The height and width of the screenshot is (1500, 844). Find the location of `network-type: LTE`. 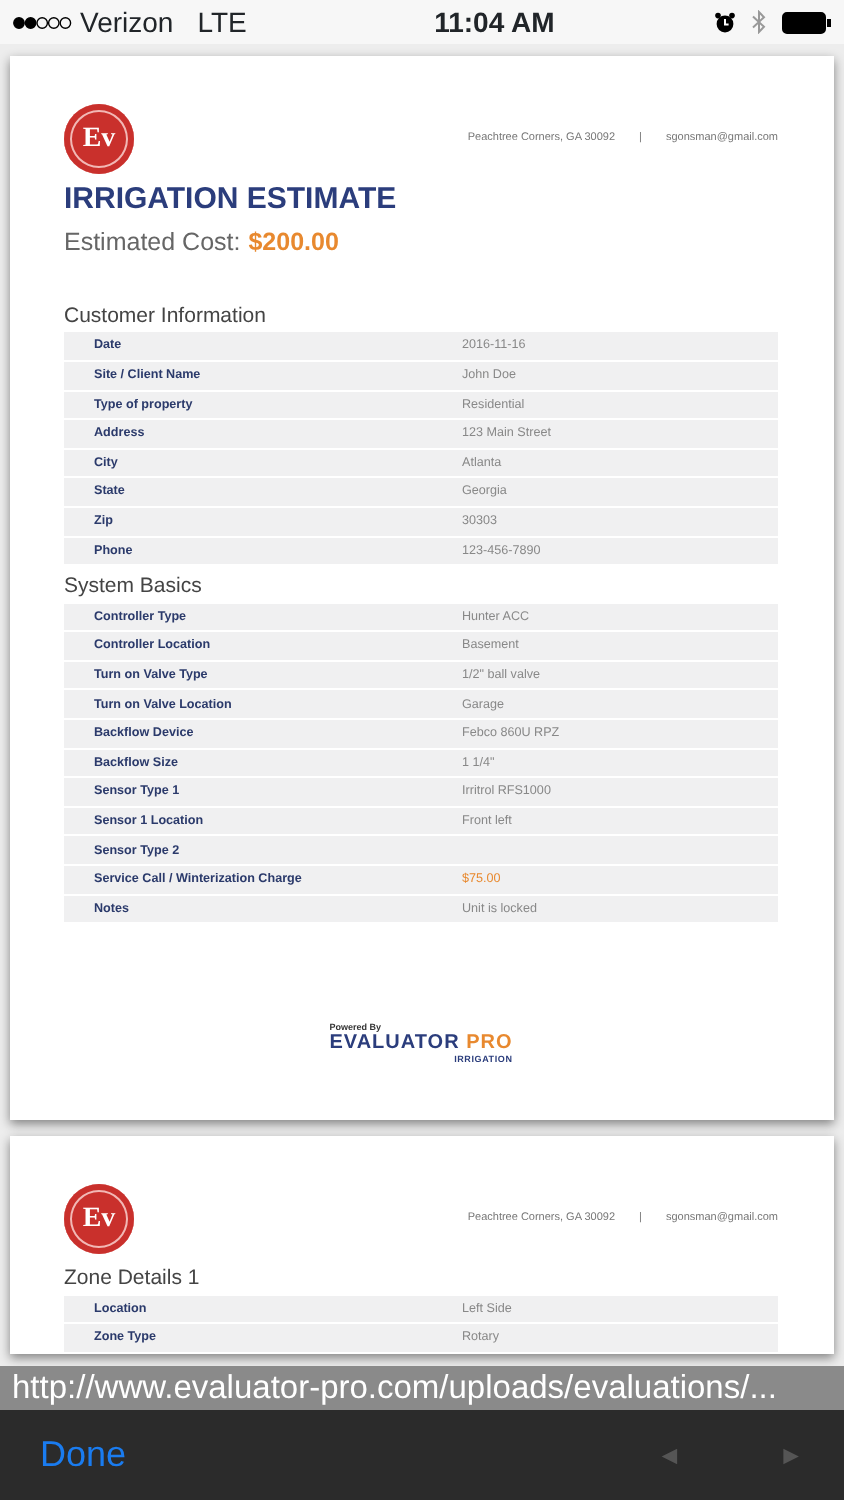

network-type: LTE is located at coordinates (222, 22).